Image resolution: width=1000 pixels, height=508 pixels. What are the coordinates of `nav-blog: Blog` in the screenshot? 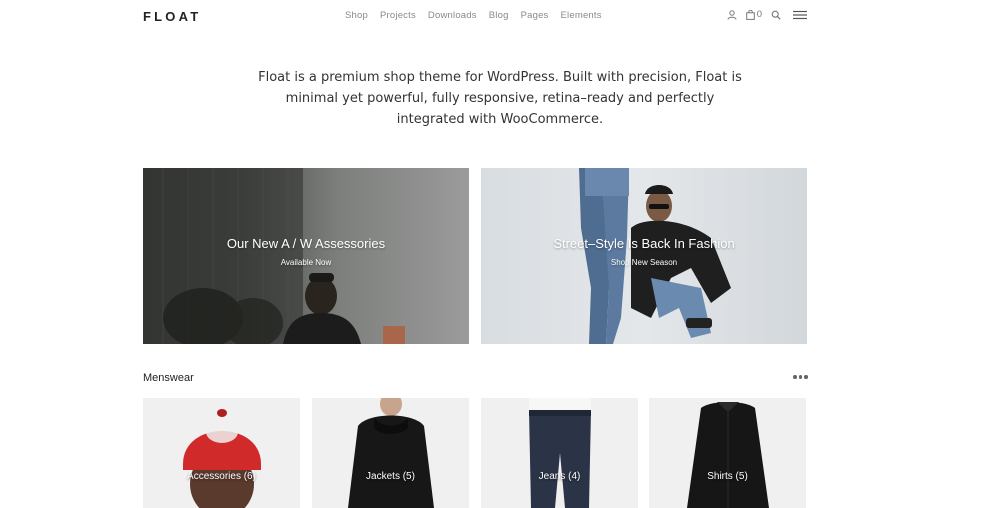 It's located at (499, 15).